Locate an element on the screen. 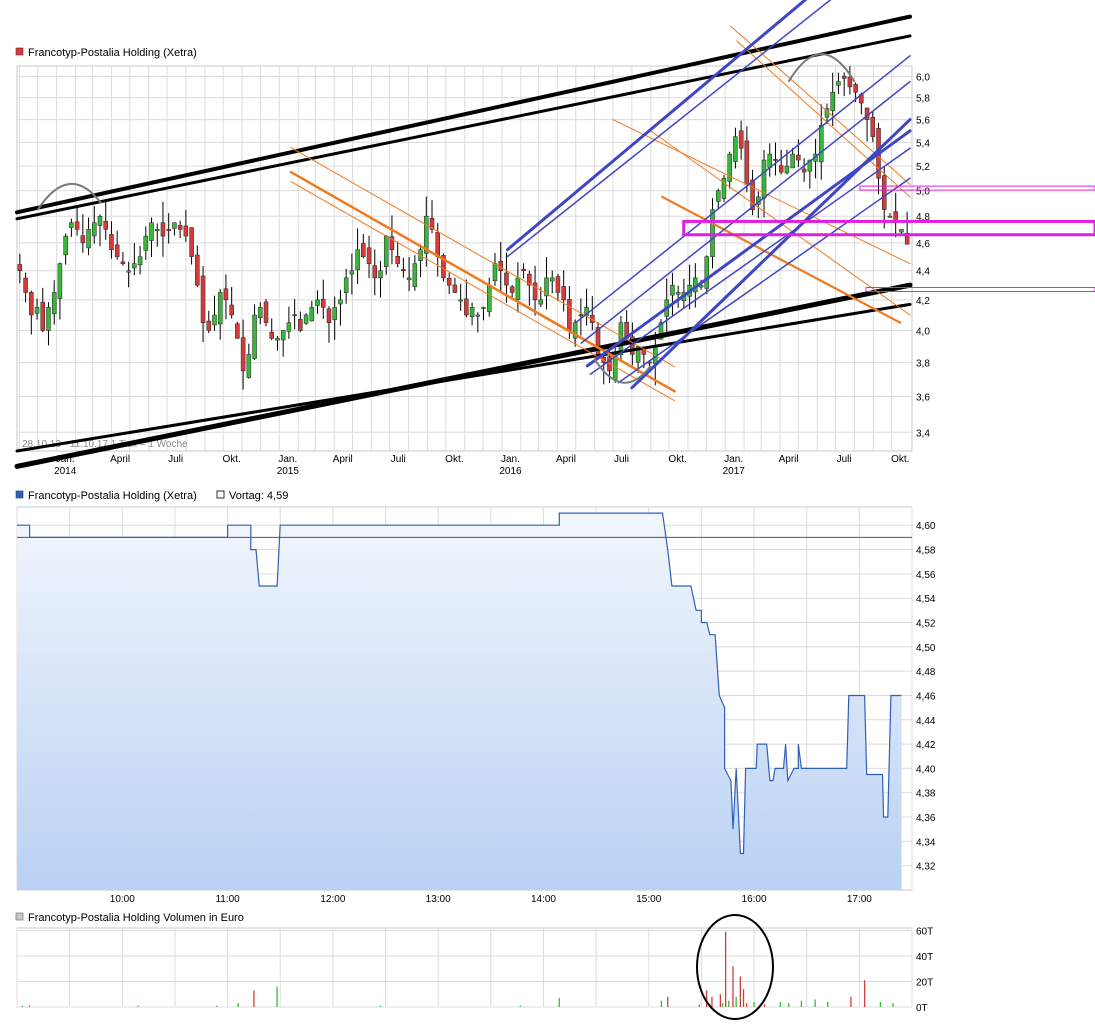 Image resolution: width=1095 pixels, height=1029 pixels. volume-y-tick-label: 20T is located at coordinates (924, 983).